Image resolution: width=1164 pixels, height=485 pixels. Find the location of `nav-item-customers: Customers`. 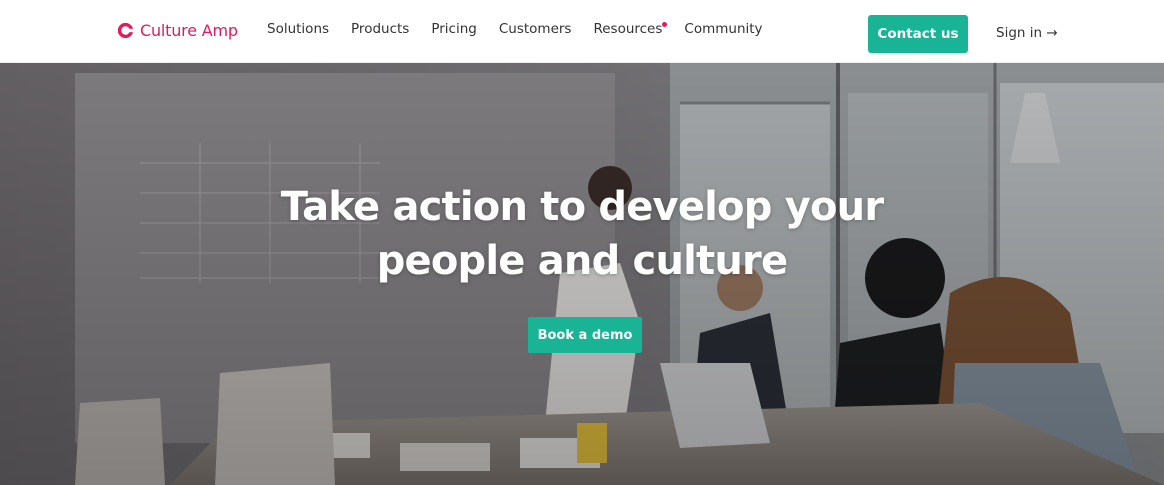

nav-item-customers: Customers is located at coordinates (535, 29).